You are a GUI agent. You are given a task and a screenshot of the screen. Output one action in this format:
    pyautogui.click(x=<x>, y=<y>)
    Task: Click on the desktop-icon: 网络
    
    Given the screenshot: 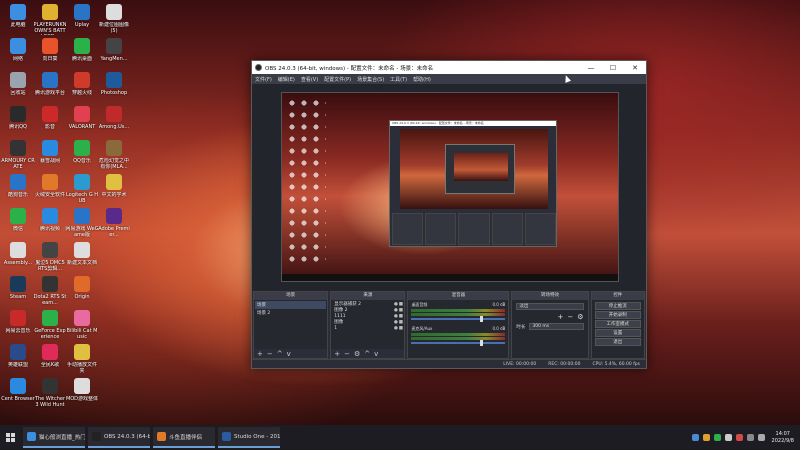 What is the action you would take?
    pyautogui.click(x=18, y=50)
    